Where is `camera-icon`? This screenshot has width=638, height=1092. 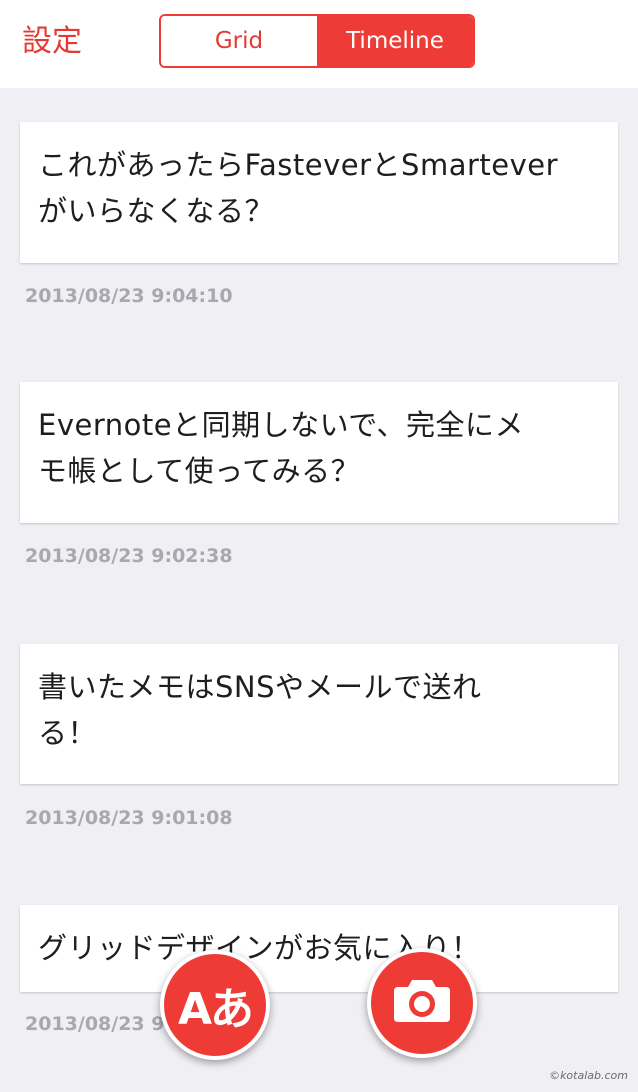 camera-icon is located at coordinates (422, 1003).